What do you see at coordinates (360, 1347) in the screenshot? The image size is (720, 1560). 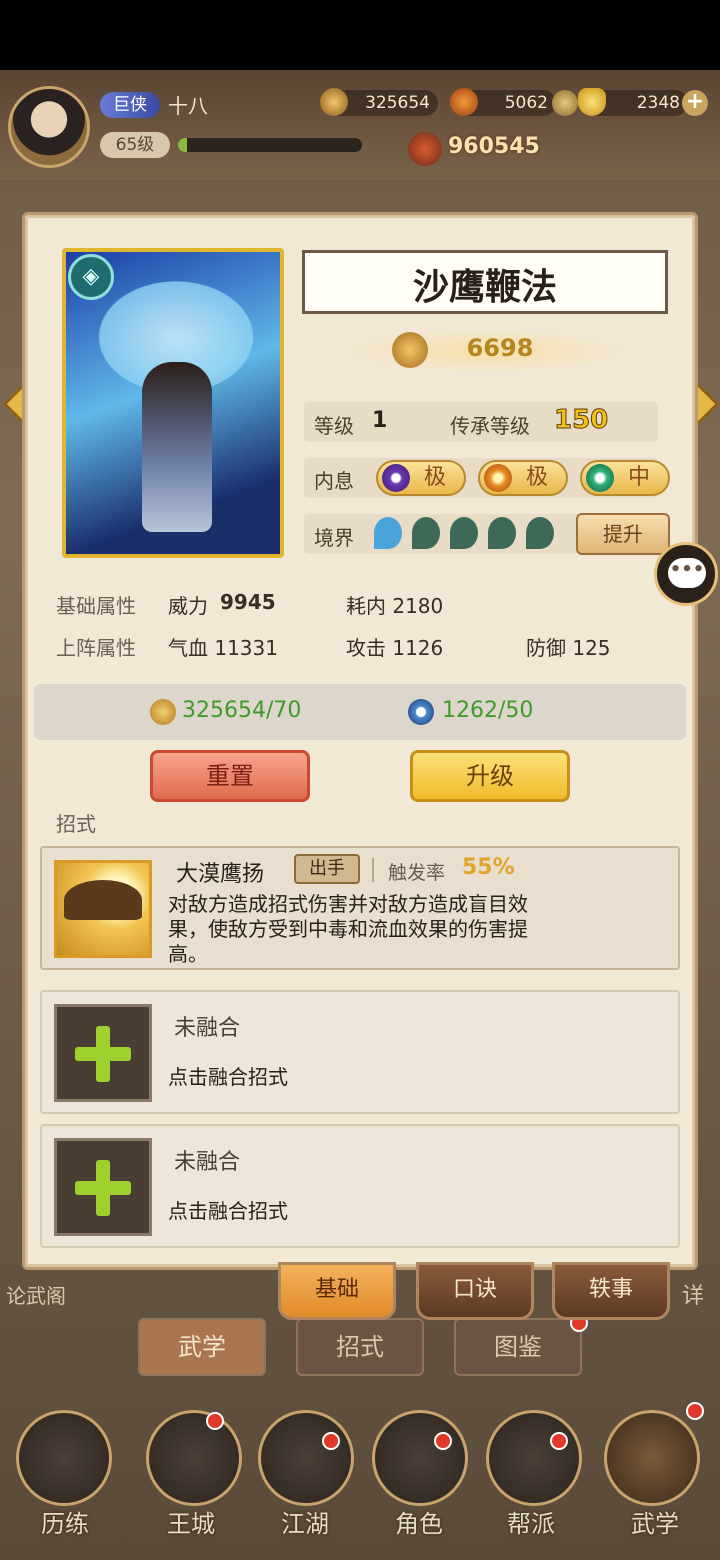 I see `under-tab-moves: 招式` at bounding box center [360, 1347].